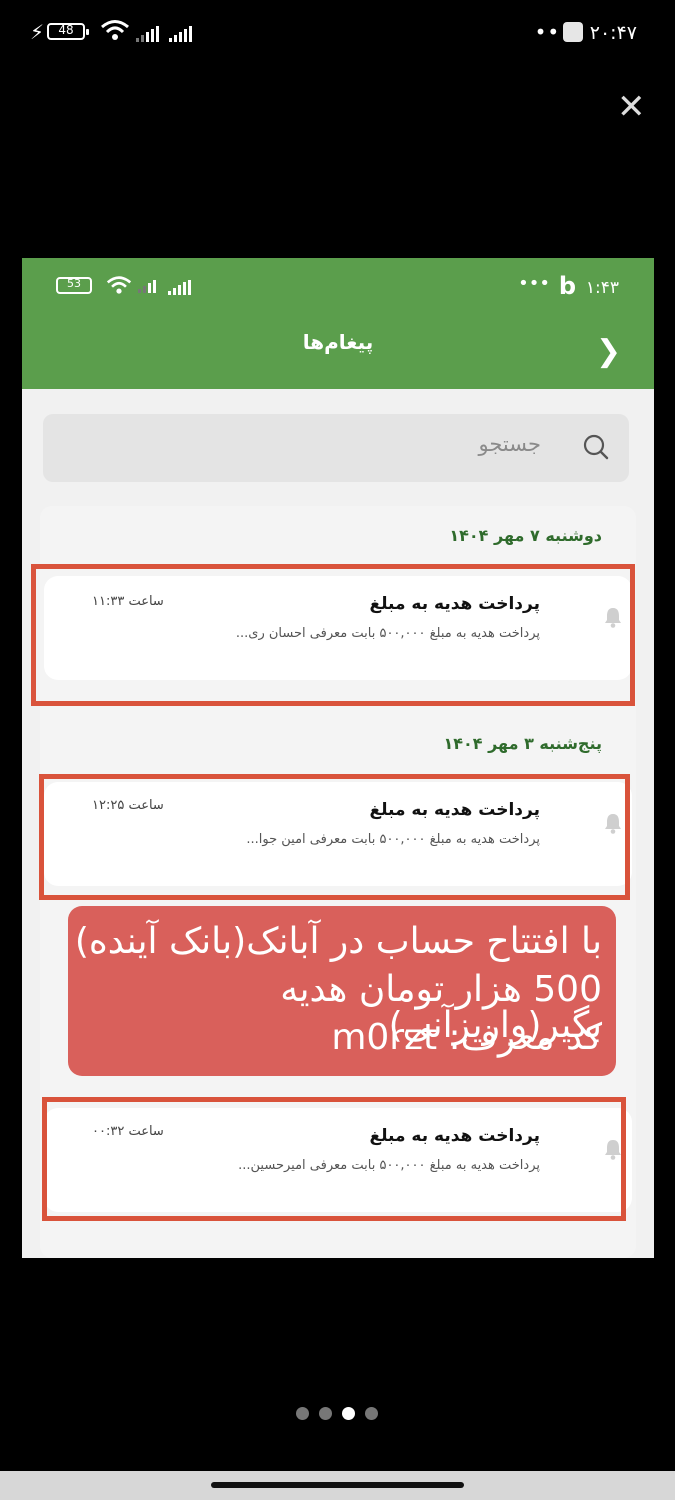  What do you see at coordinates (37, 32) in the screenshot?
I see `charging-icon: ⚡` at bounding box center [37, 32].